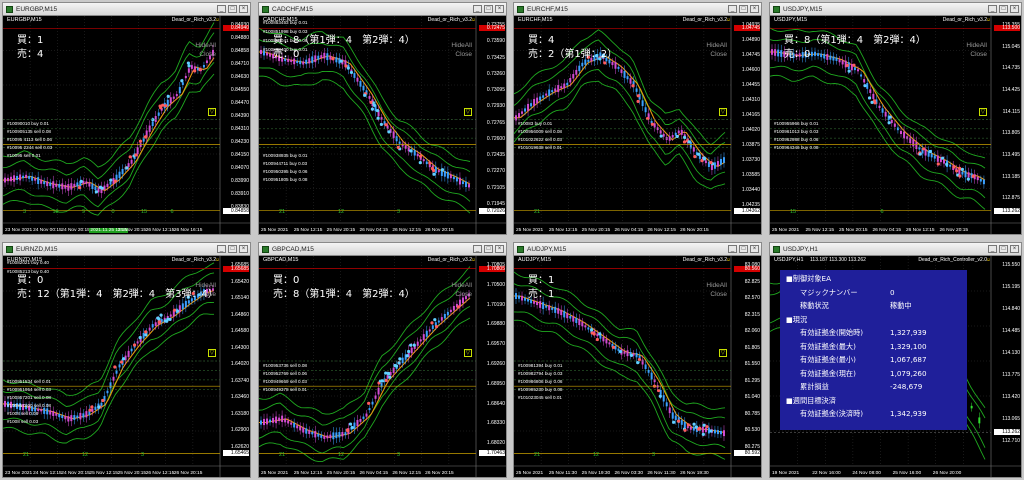 This screenshot has height=480, width=1024. I want to click on panel-label: 稼動状況, so click(814, 305).